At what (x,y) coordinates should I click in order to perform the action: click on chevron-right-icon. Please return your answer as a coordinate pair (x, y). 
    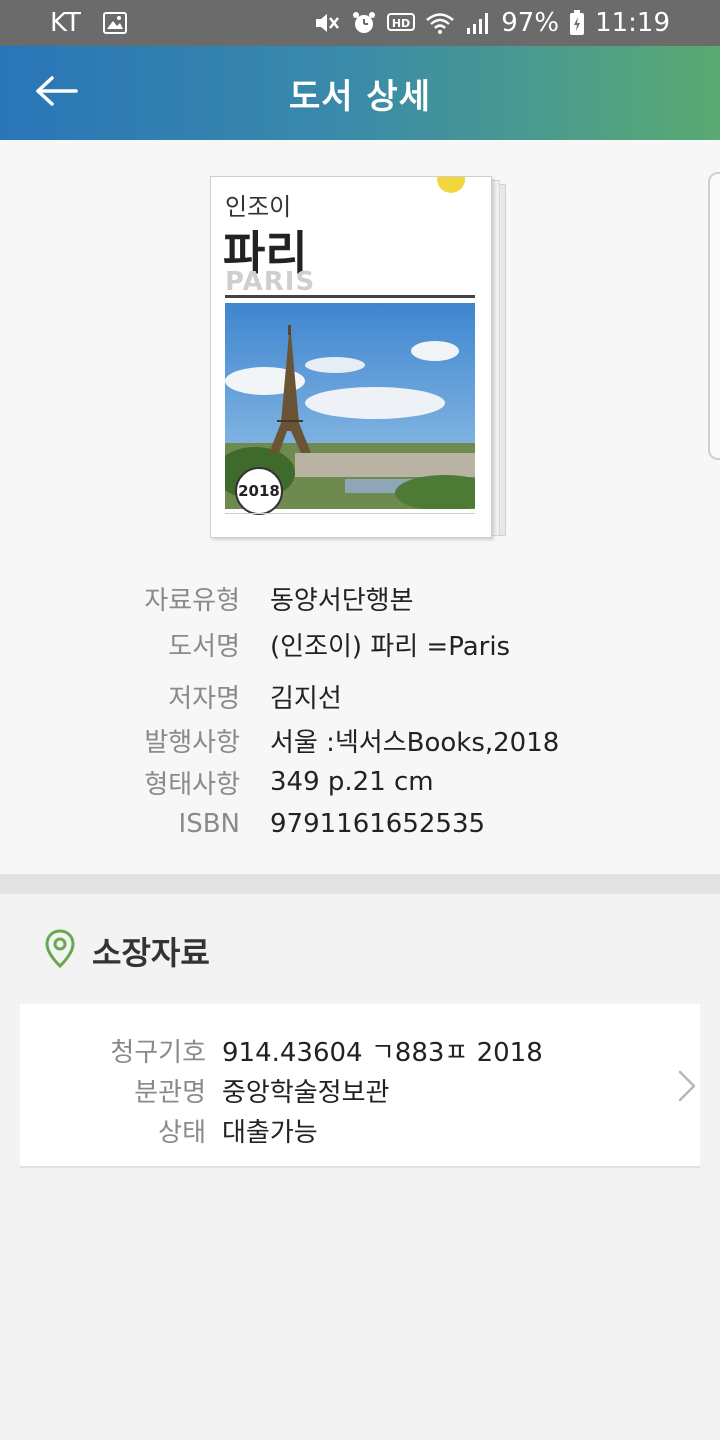
    Looking at the image, I should click on (686, 1086).